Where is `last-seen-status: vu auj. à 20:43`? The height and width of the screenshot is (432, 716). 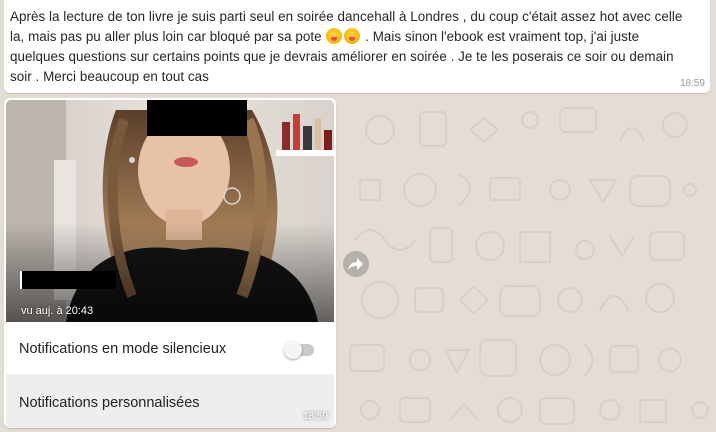
last-seen-status: vu auj. à 20:43 is located at coordinates (57, 311).